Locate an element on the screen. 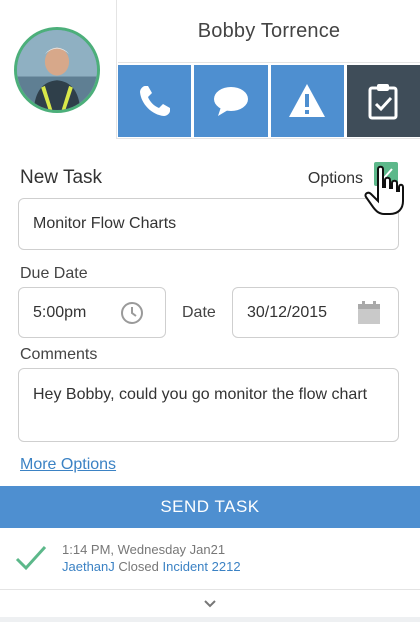  task-button is located at coordinates (383, 101).